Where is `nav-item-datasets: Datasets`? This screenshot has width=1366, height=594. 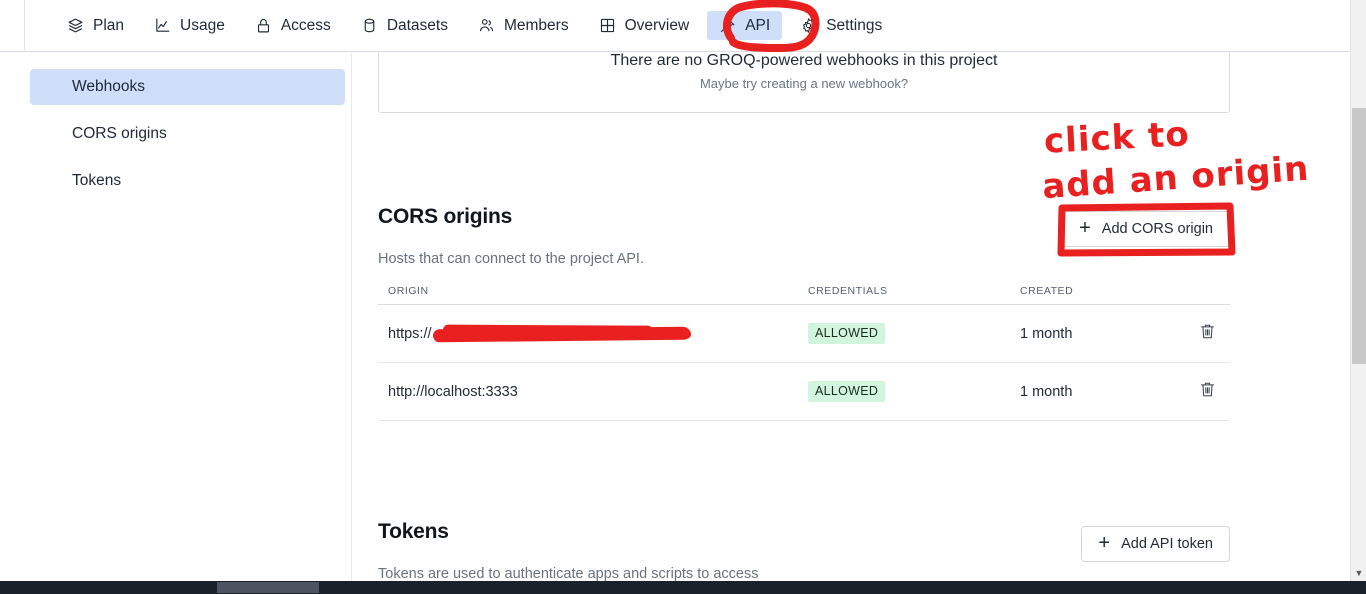 nav-item-datasets: Datasets is located at coordinates (404, 25).